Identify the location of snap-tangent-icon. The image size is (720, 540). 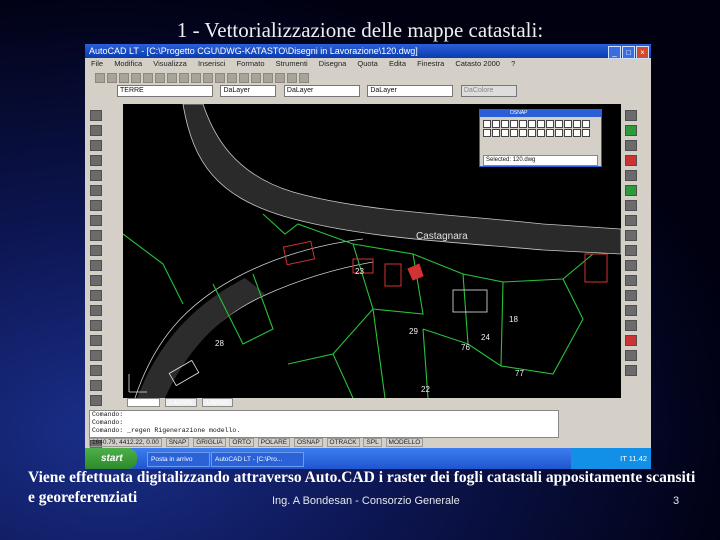
(631, 310).